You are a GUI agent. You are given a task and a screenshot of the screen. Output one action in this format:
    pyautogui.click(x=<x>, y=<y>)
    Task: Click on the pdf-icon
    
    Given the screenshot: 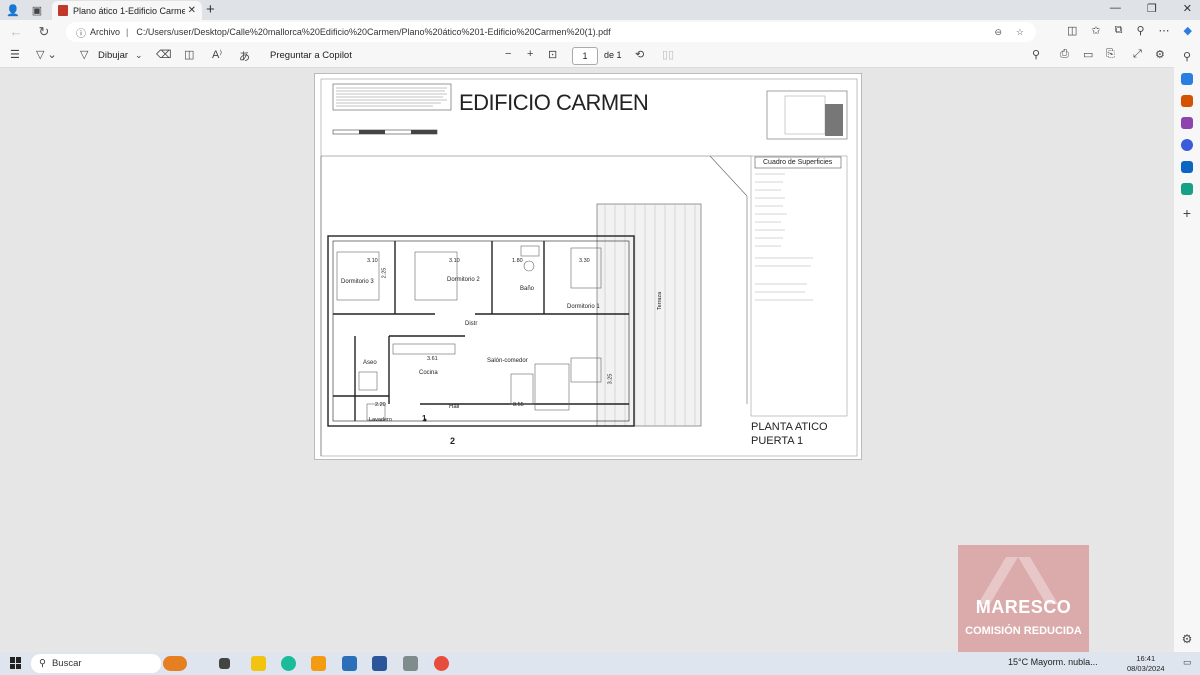 What is the action you would take?
    pyautogui.click(x=63, y=10)
    